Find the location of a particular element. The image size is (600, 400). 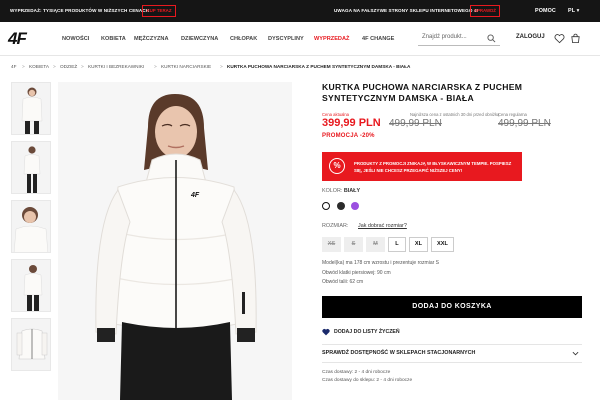

svg-text: 4F is located at coordinates (195, 195).